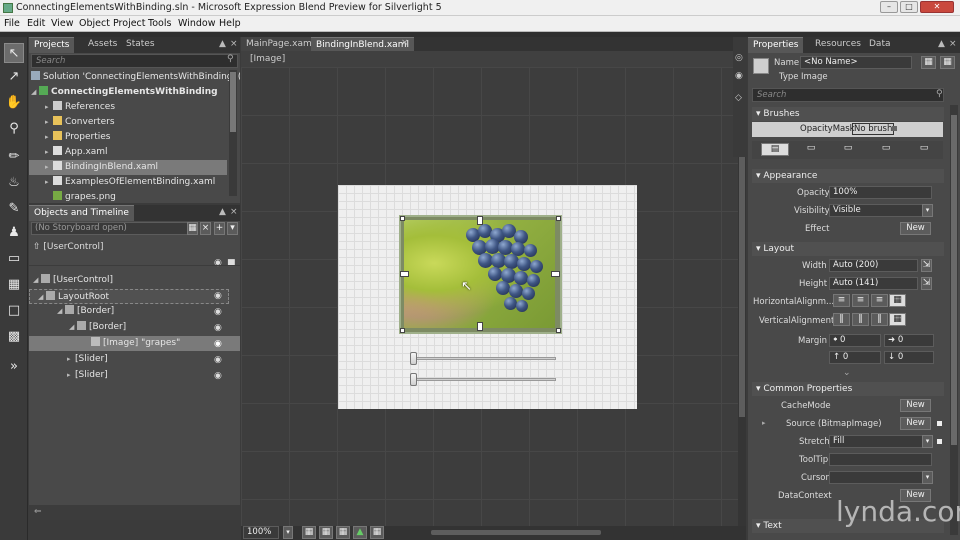  Describe the element at coordinates (219, 228) in the screenshot. I see `new-storyboard-icon: +` at that location.